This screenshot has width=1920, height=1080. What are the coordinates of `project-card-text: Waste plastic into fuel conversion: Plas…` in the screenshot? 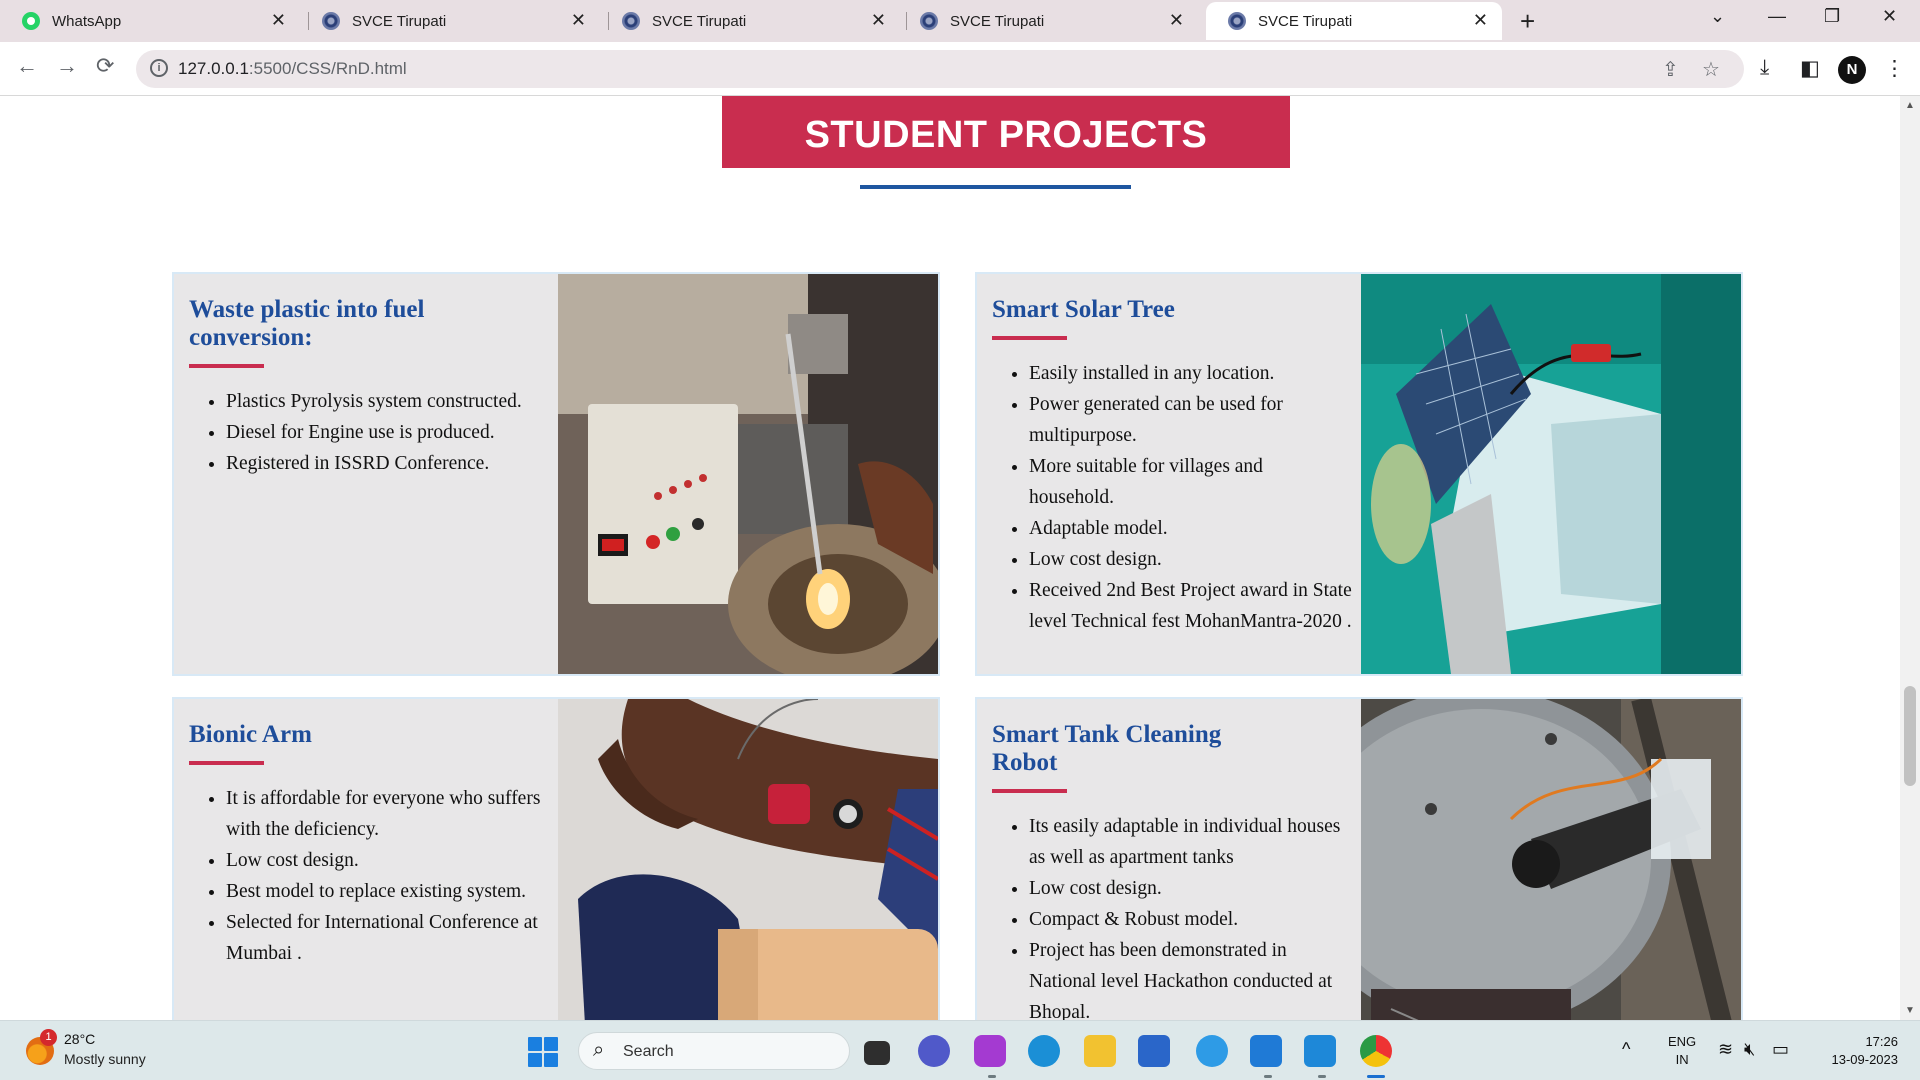 It's located at (369, 387).